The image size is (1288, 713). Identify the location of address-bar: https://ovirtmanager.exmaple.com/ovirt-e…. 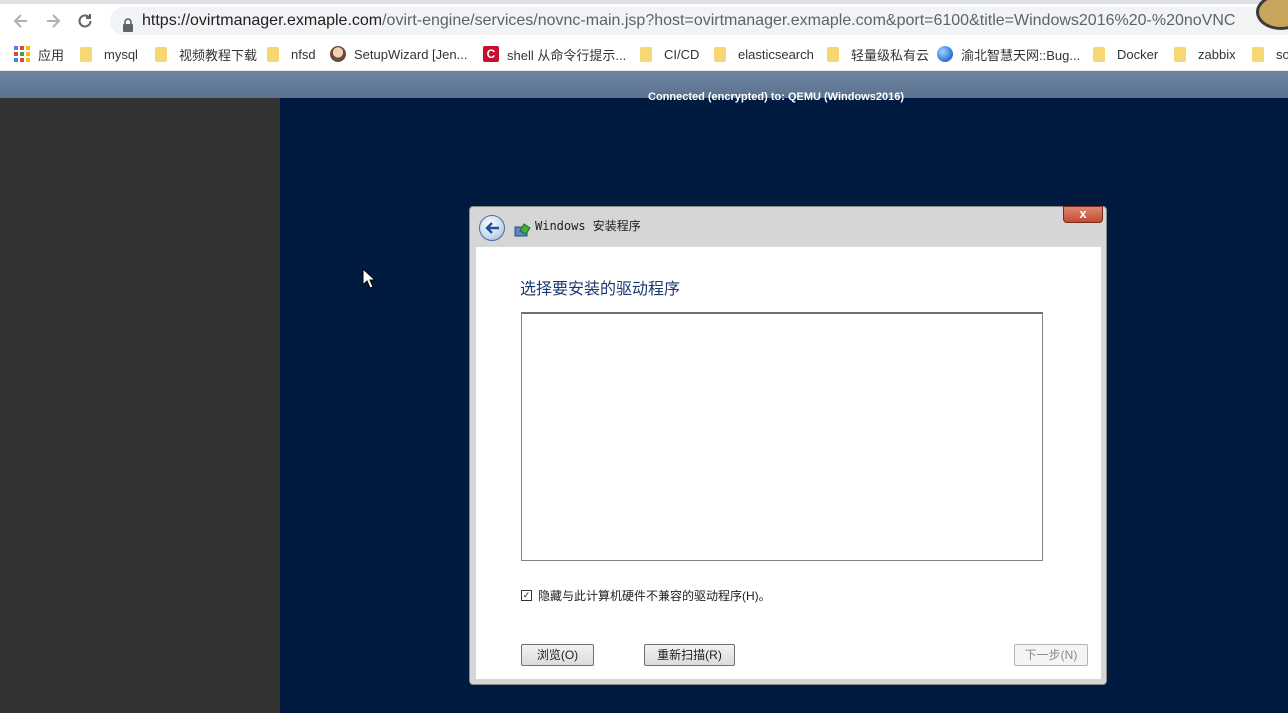
(699, 21).